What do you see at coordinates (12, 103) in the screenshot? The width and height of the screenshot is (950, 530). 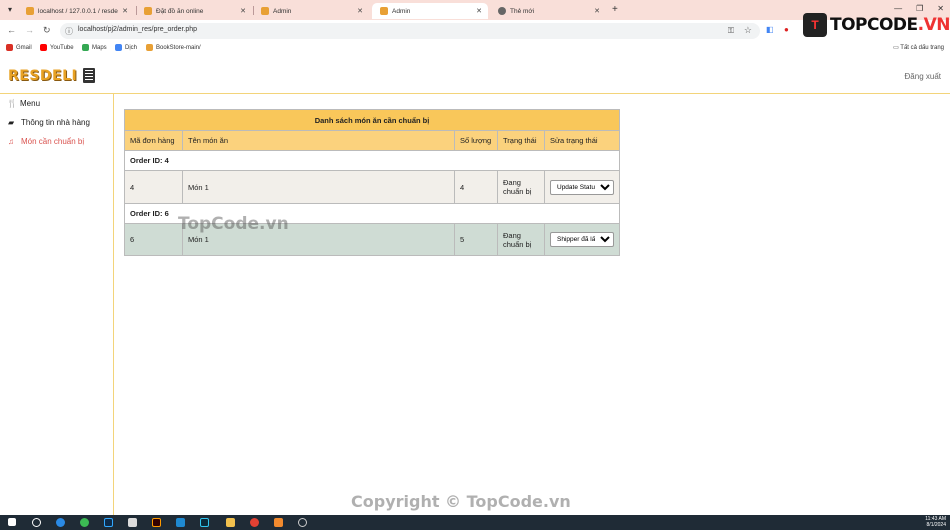 I see `utensils-icon: 🍴` at bounding box center [12, 103].